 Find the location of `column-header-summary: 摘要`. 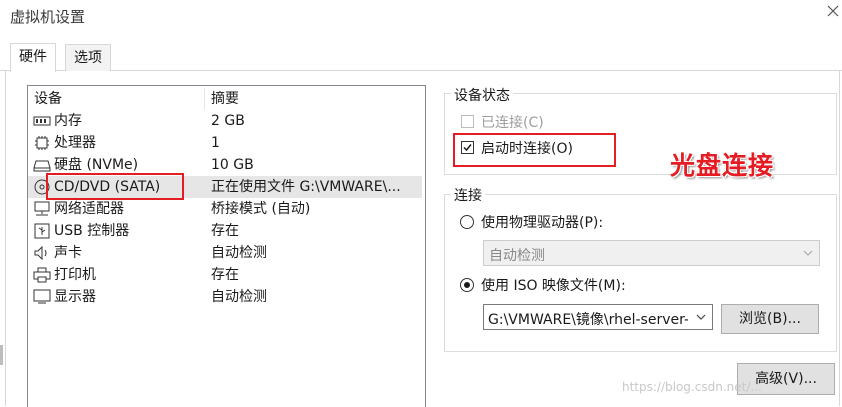

column-header-summary: 摘要 is located at coordinates (225, 98).